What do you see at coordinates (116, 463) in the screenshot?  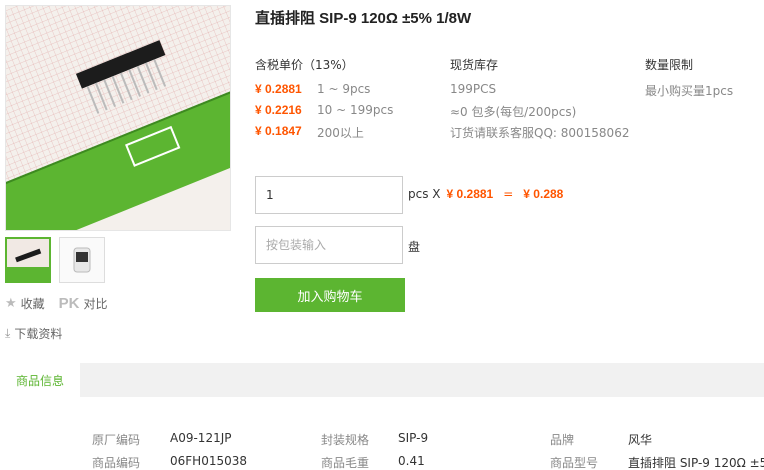 I see `spec-key: 商品编码` at bounding box center [116, 463].